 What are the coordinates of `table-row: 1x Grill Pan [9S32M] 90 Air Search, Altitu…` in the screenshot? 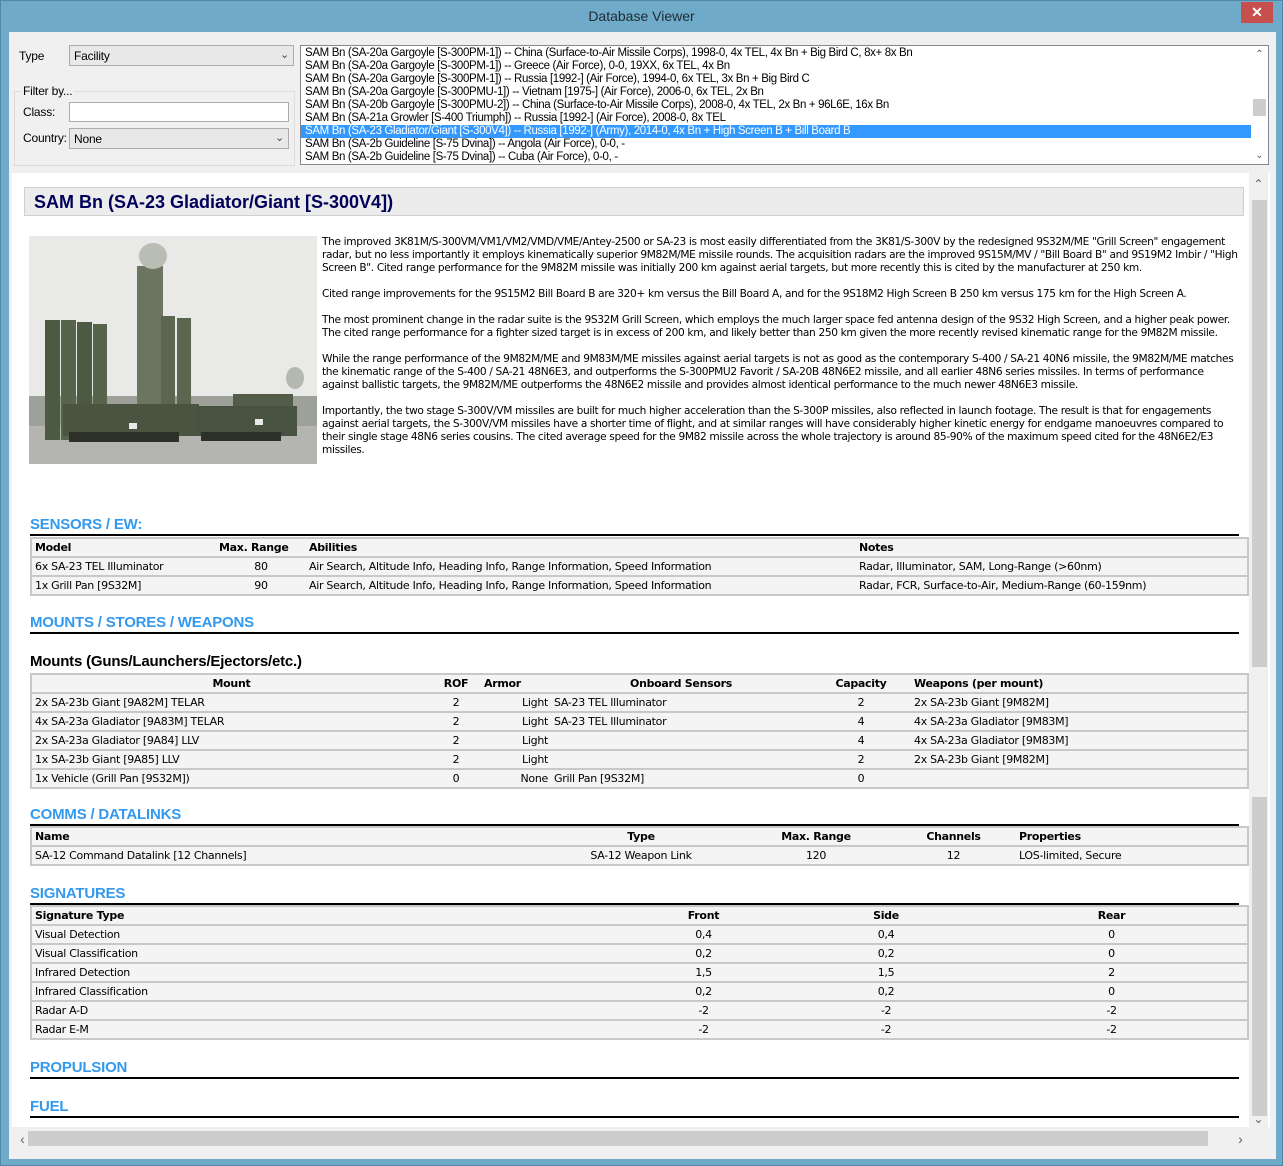 It's located at (639, 585).